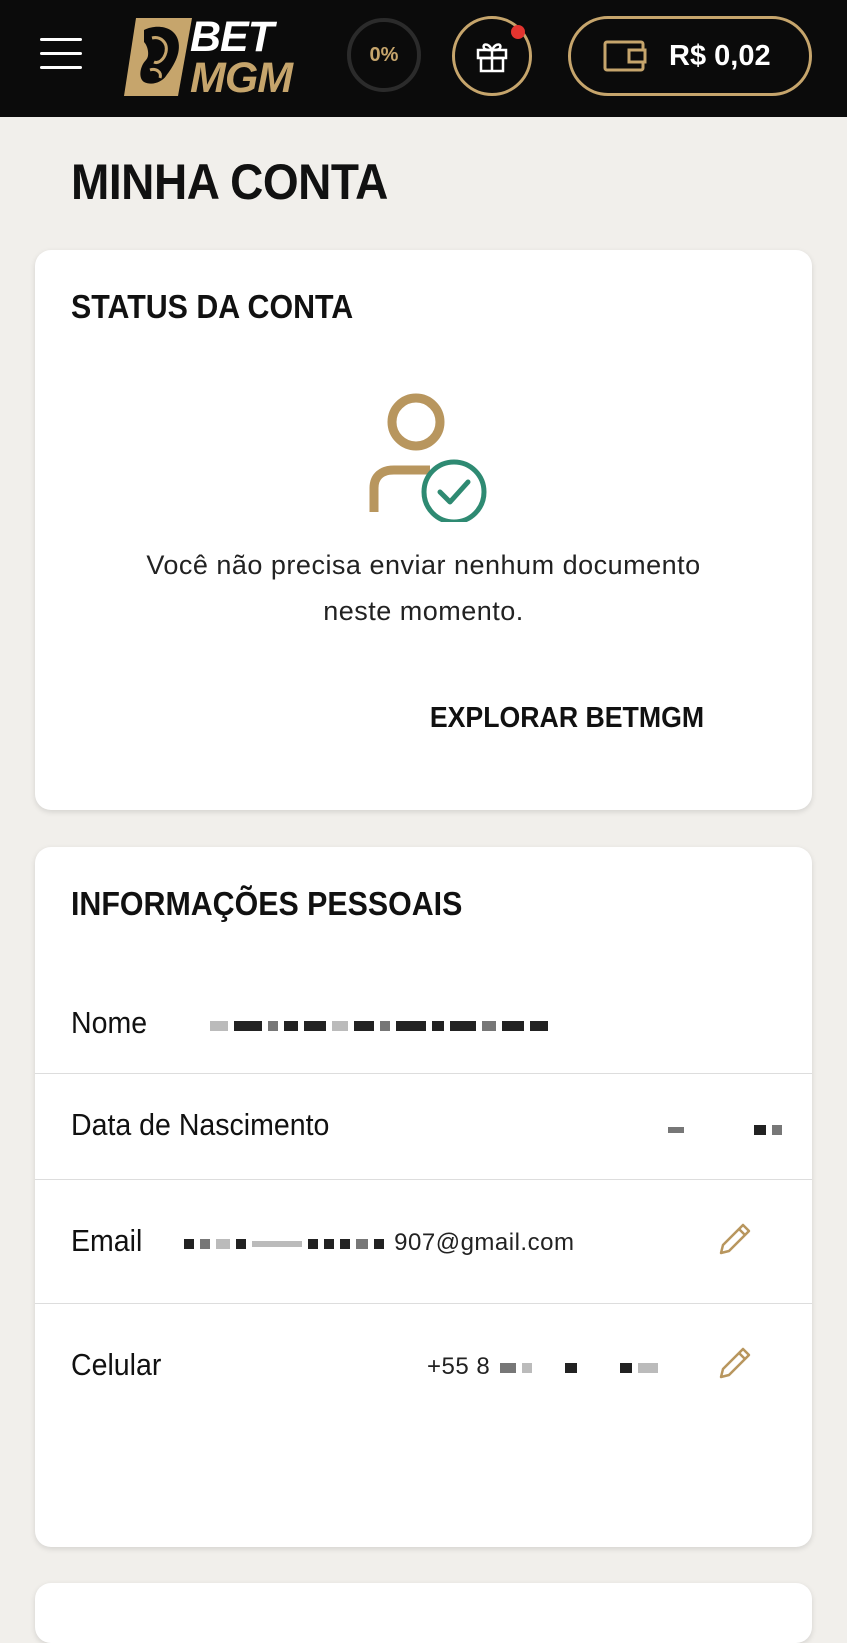 The height and width of the screenshot is (1643, 847). What do you see at coordinates (423, 1126) in the screenshot?
I see `info-row-birthdate: Data de Nascimento` at bounding box center [423, 1126].